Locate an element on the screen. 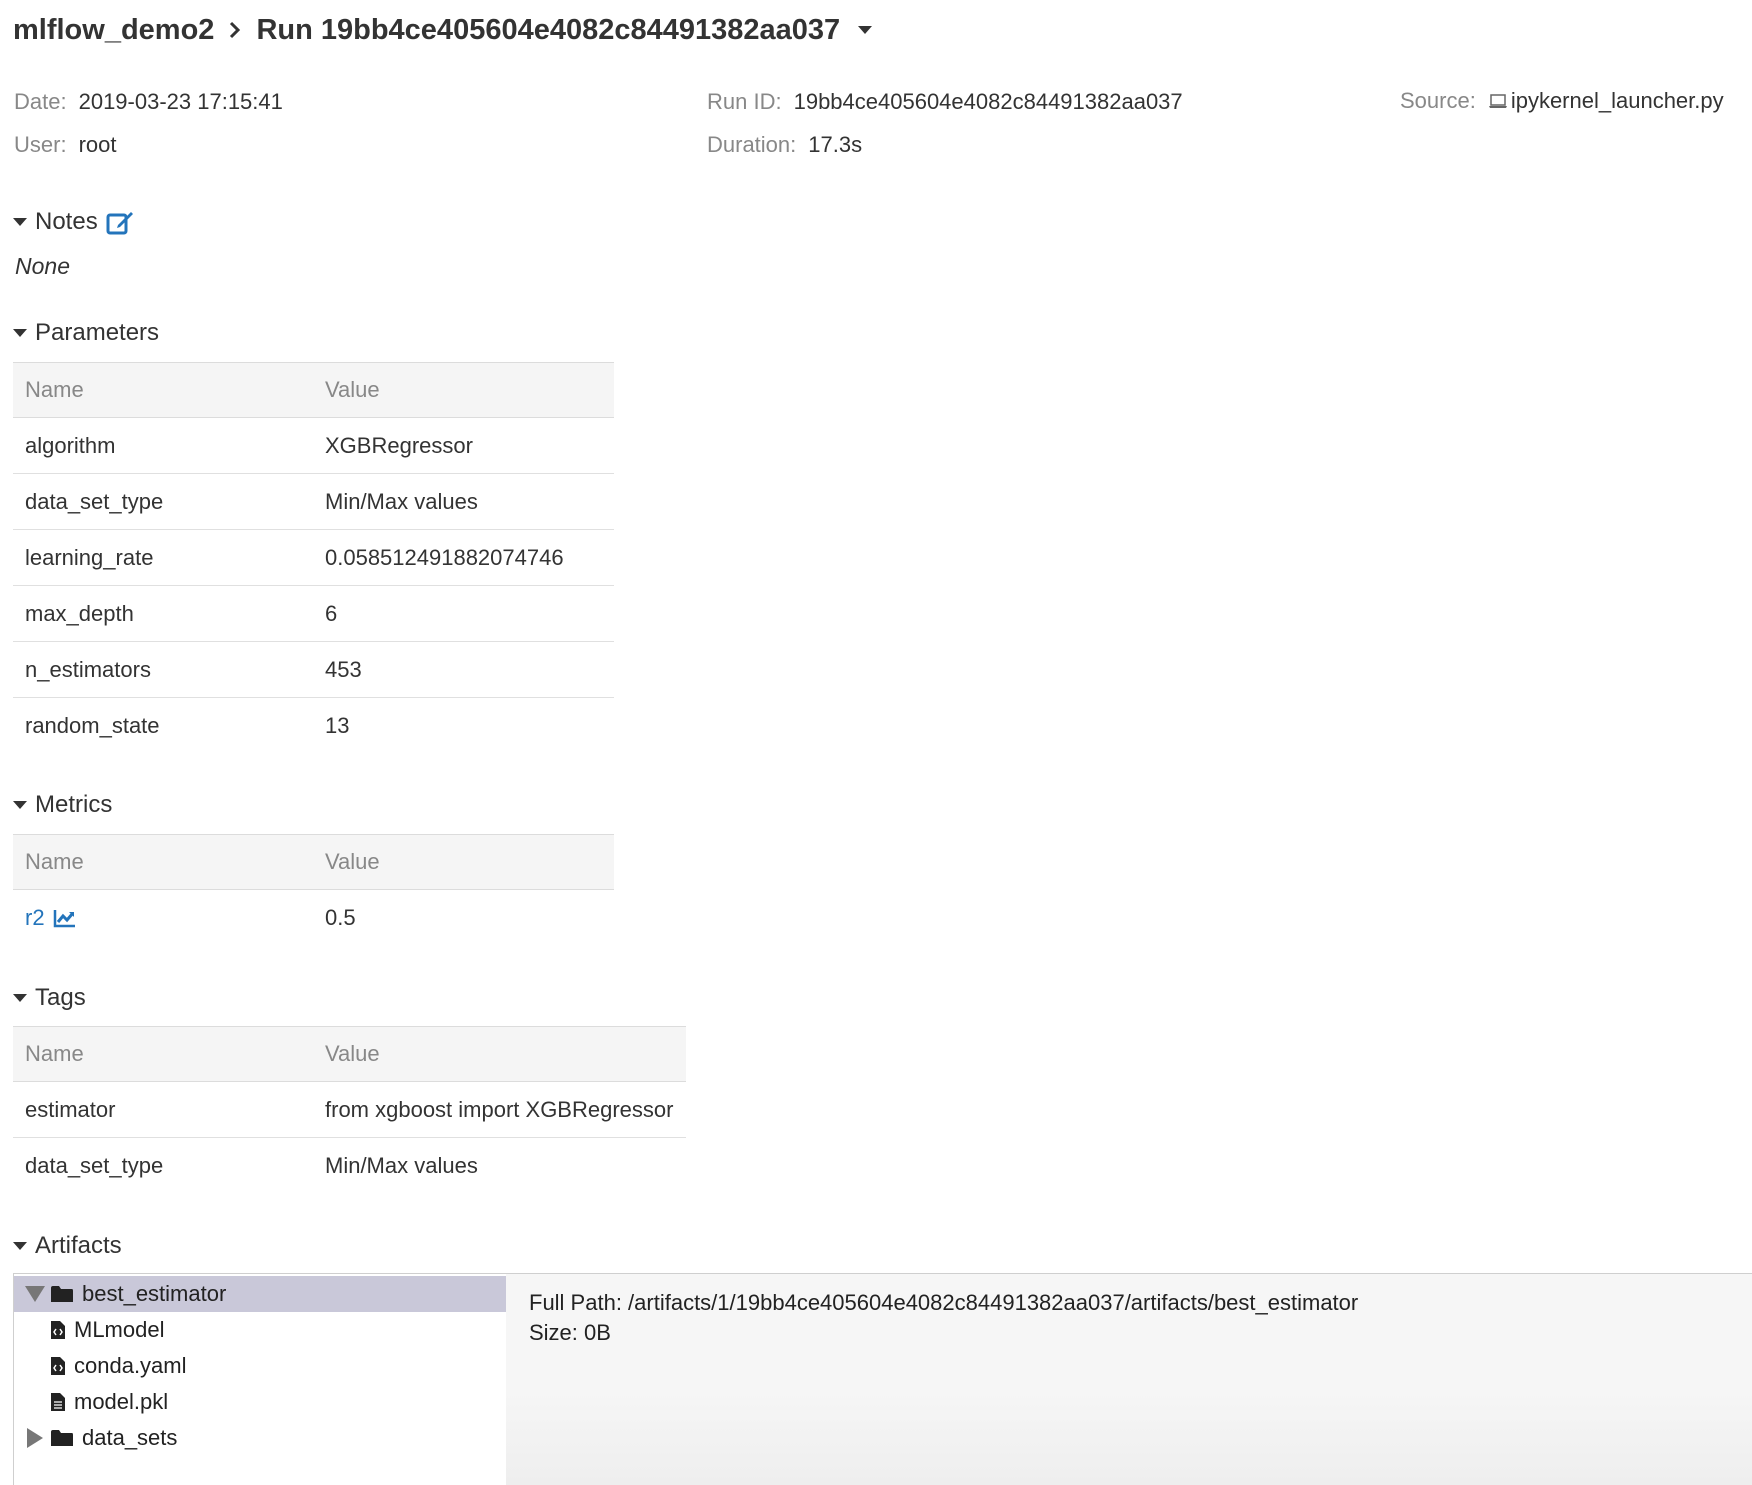  breadcrumb-experiment-link: mlflow_demo2 is located at coordinates (113, 30).